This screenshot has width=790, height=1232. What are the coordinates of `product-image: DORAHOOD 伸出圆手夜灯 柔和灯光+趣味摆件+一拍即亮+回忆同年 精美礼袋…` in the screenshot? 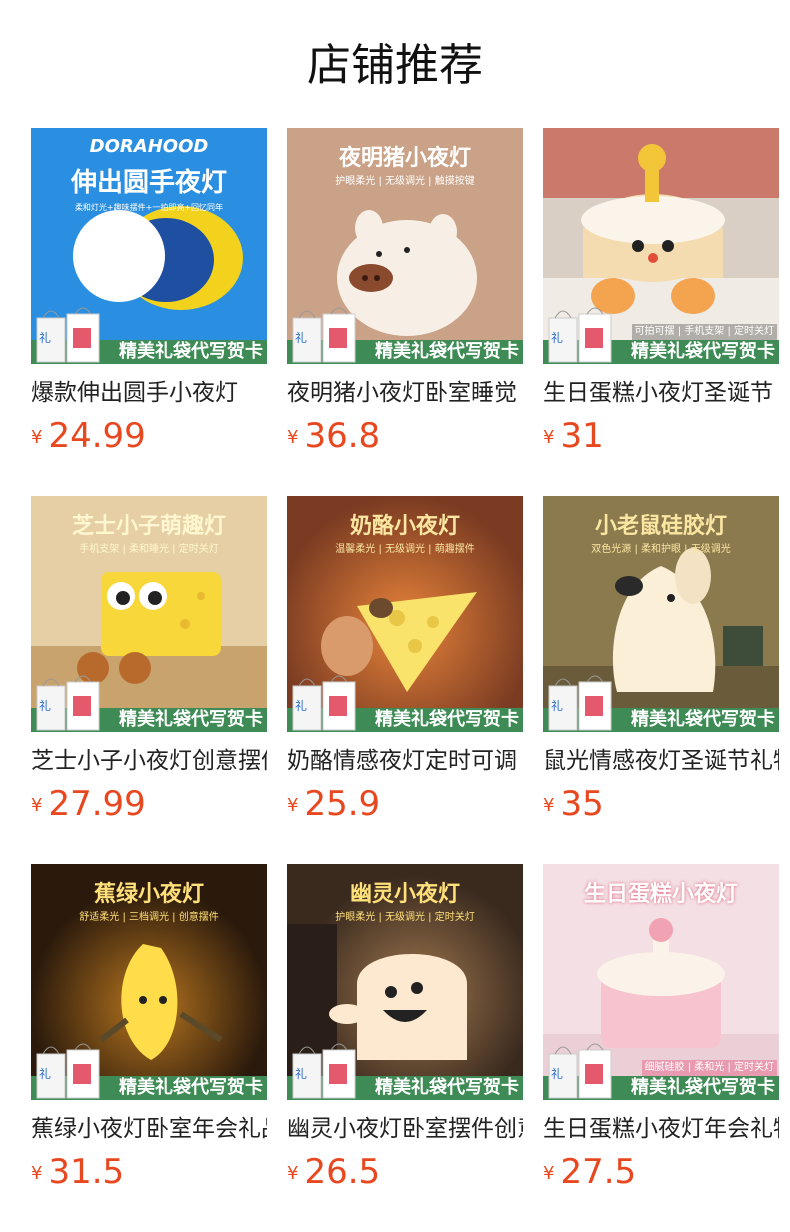 It's located at (149, 246).